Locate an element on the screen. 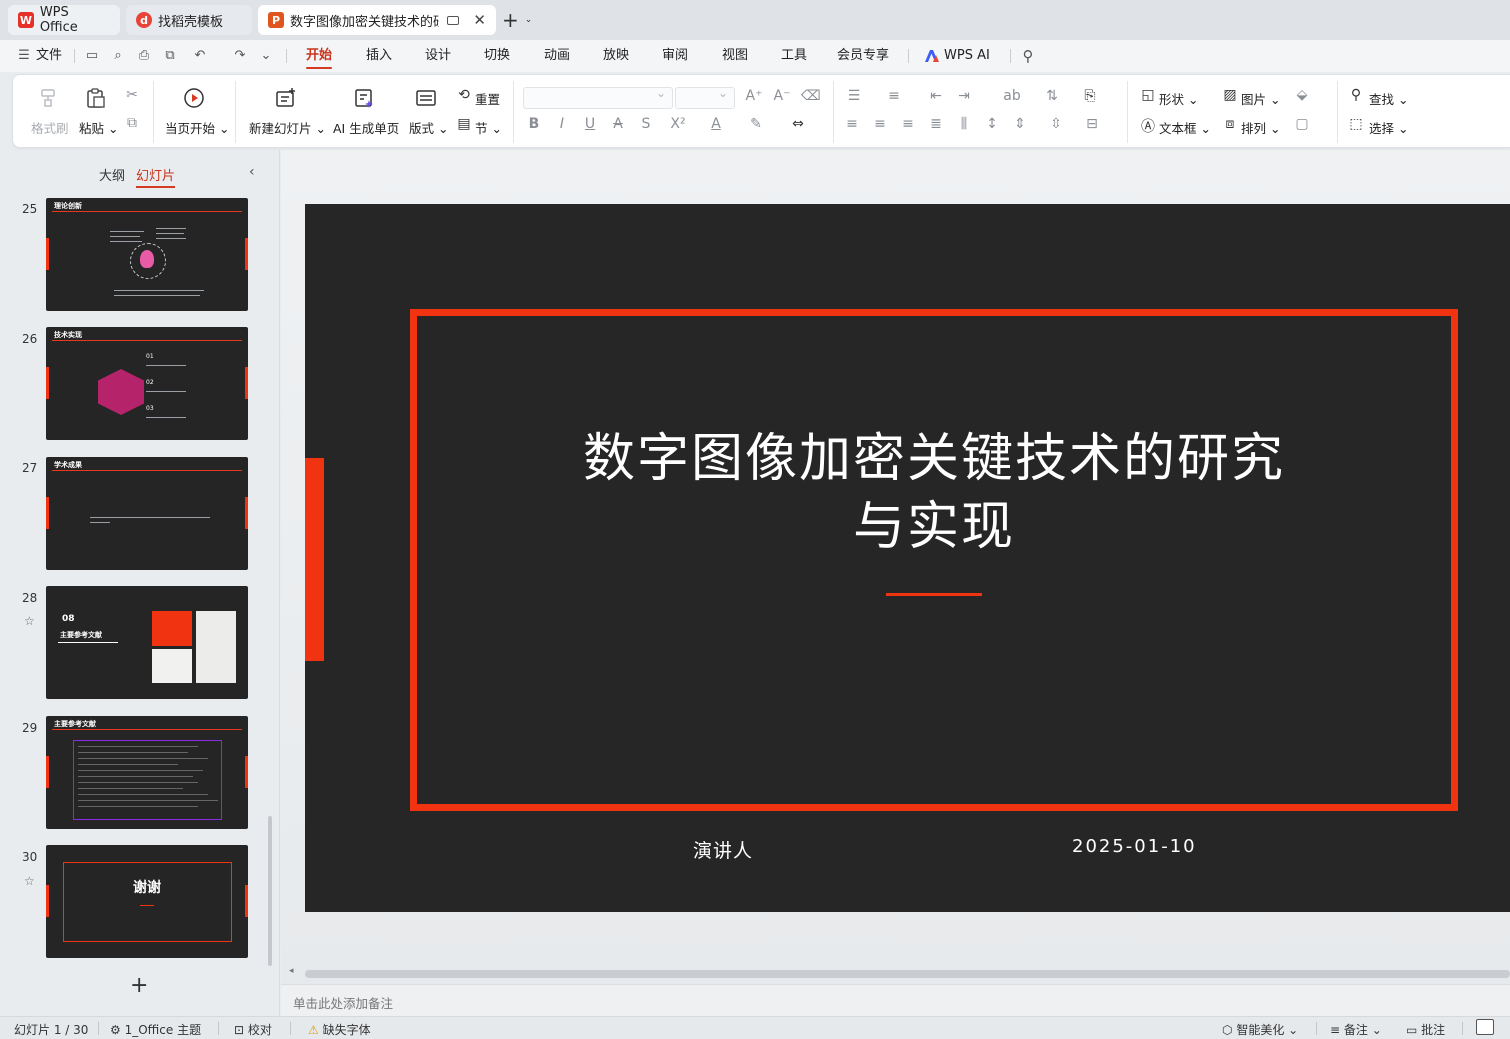 The width and height of the screenshot is (1510, 1039). menu-transition: 切换 is located at coordinates (497, 56).